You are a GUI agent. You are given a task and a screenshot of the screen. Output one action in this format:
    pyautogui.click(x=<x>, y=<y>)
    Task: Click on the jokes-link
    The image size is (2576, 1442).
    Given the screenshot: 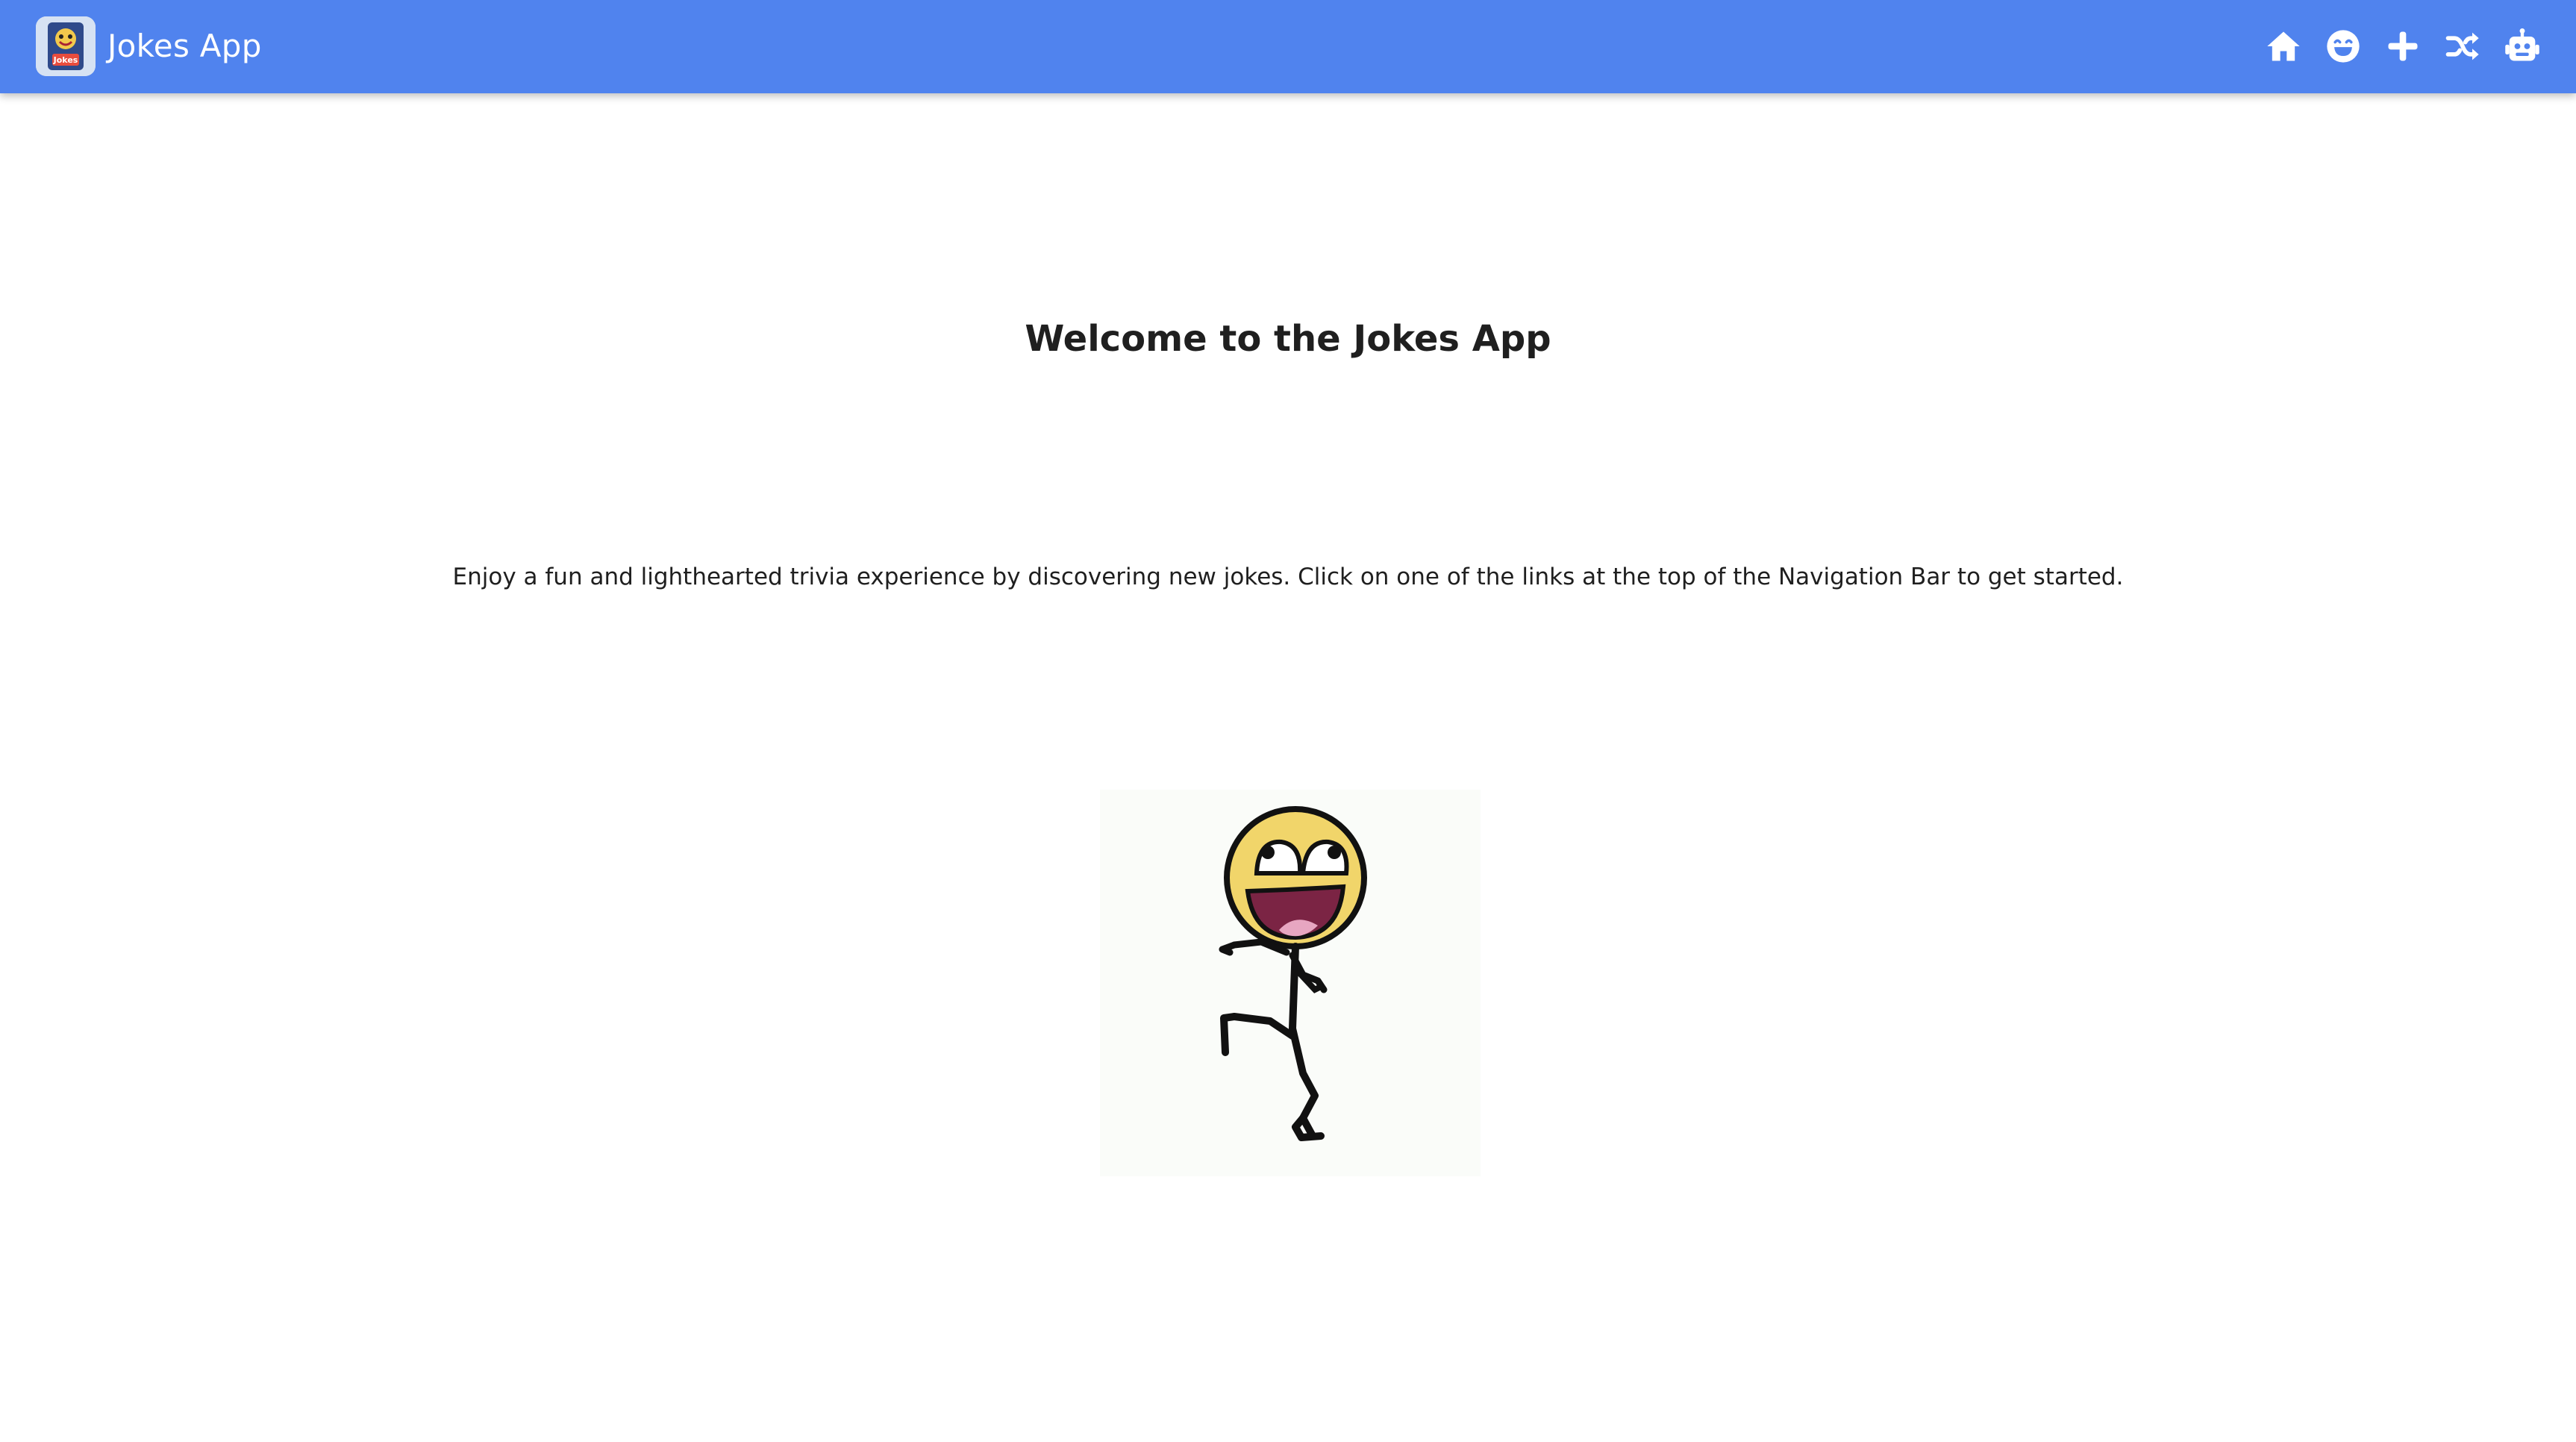 What is the action you would take?
    pyautogui.click(x=2343, y=46)
    